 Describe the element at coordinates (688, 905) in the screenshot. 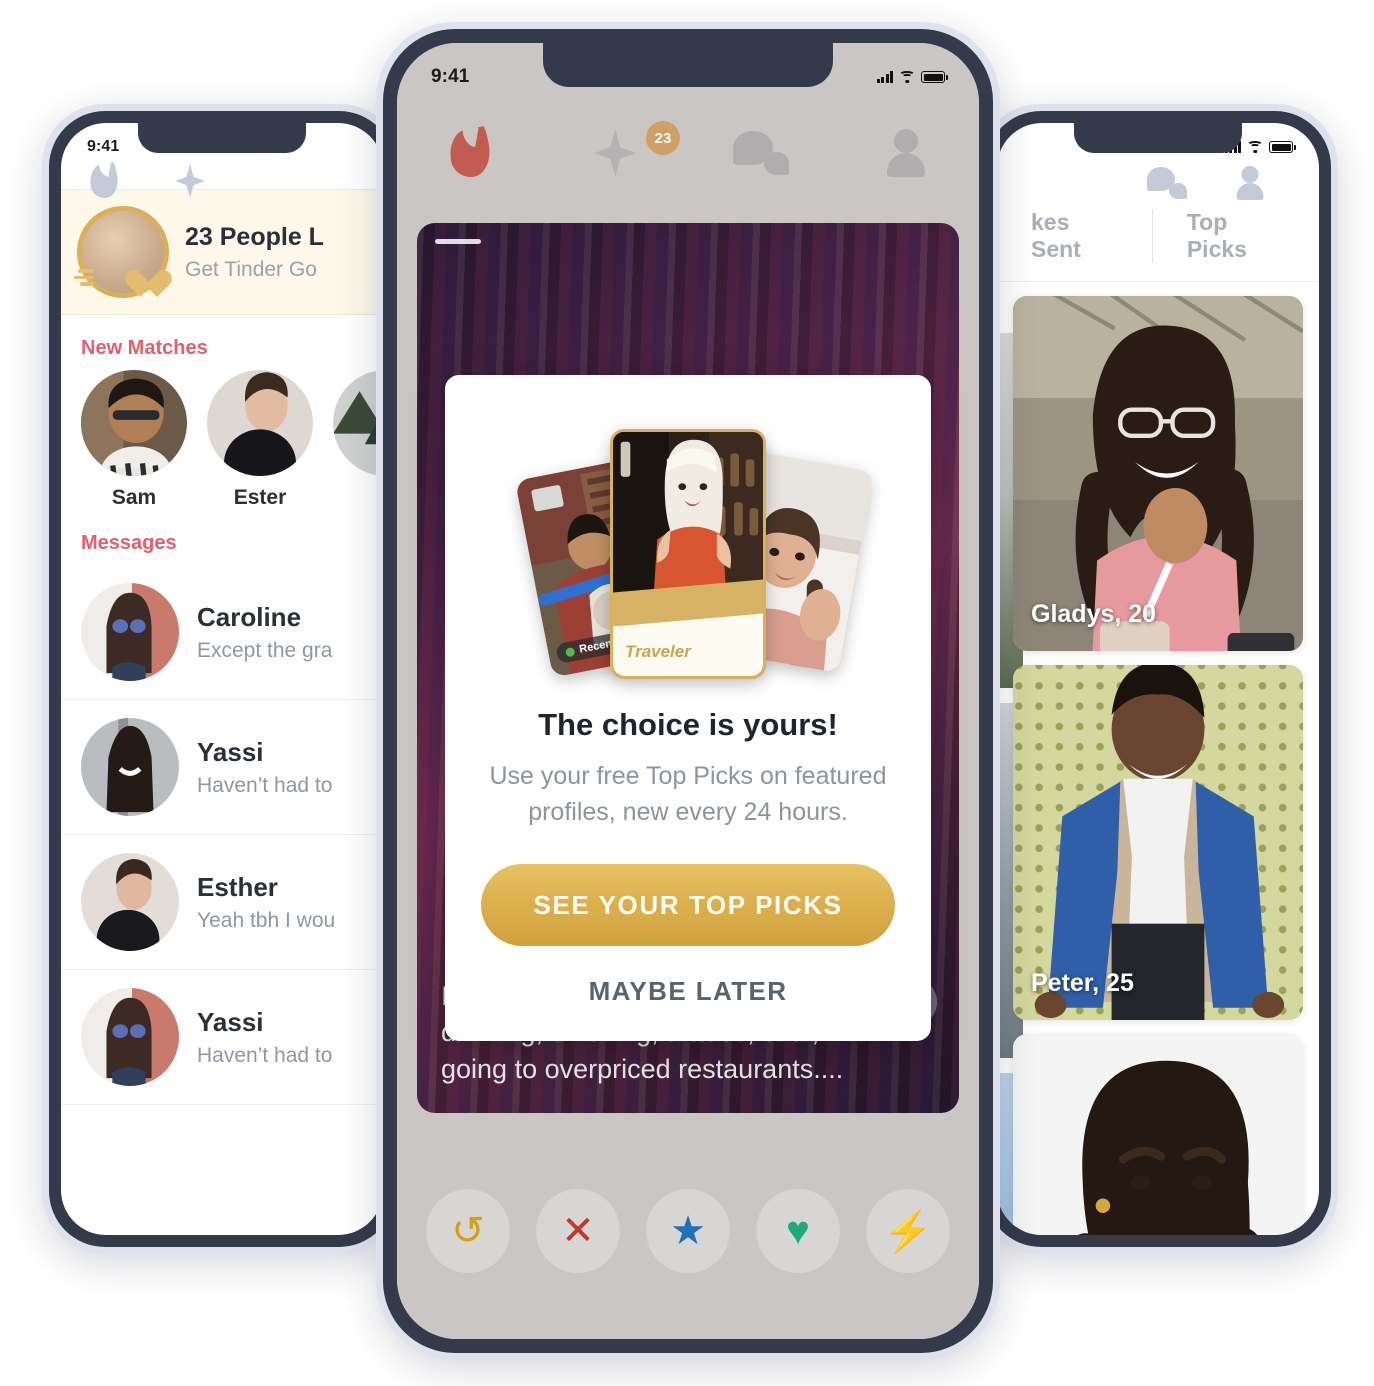

I see `see-top-picks-button: SEE YOUR TOP PICKS` at that location.